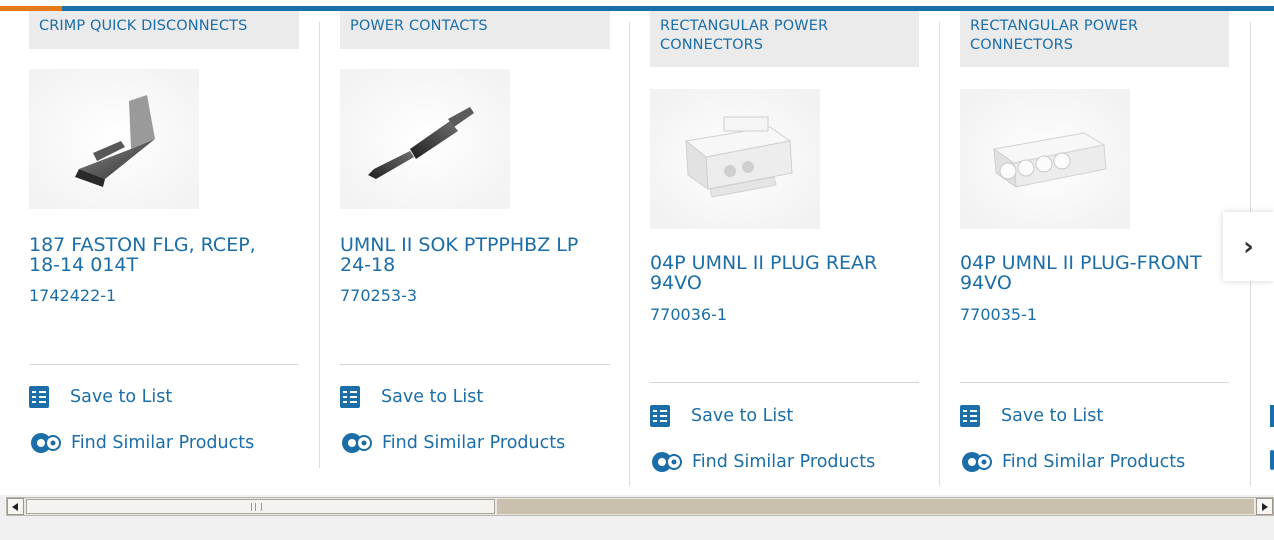 The image size is (1274, 540). What do you see at coordinates (72, 295) in the screenshot?
I see `part-number: 1742422-1` at bounding box center [72, 295].